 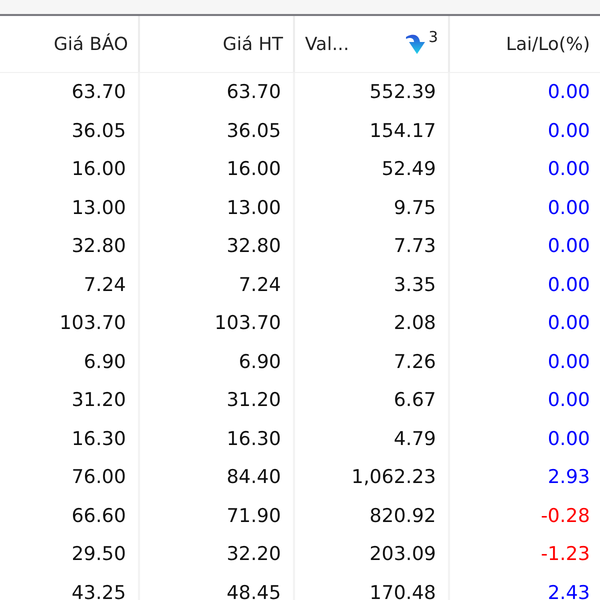 I want to click on table-cell: 48.45, so click(x=217, y=587).